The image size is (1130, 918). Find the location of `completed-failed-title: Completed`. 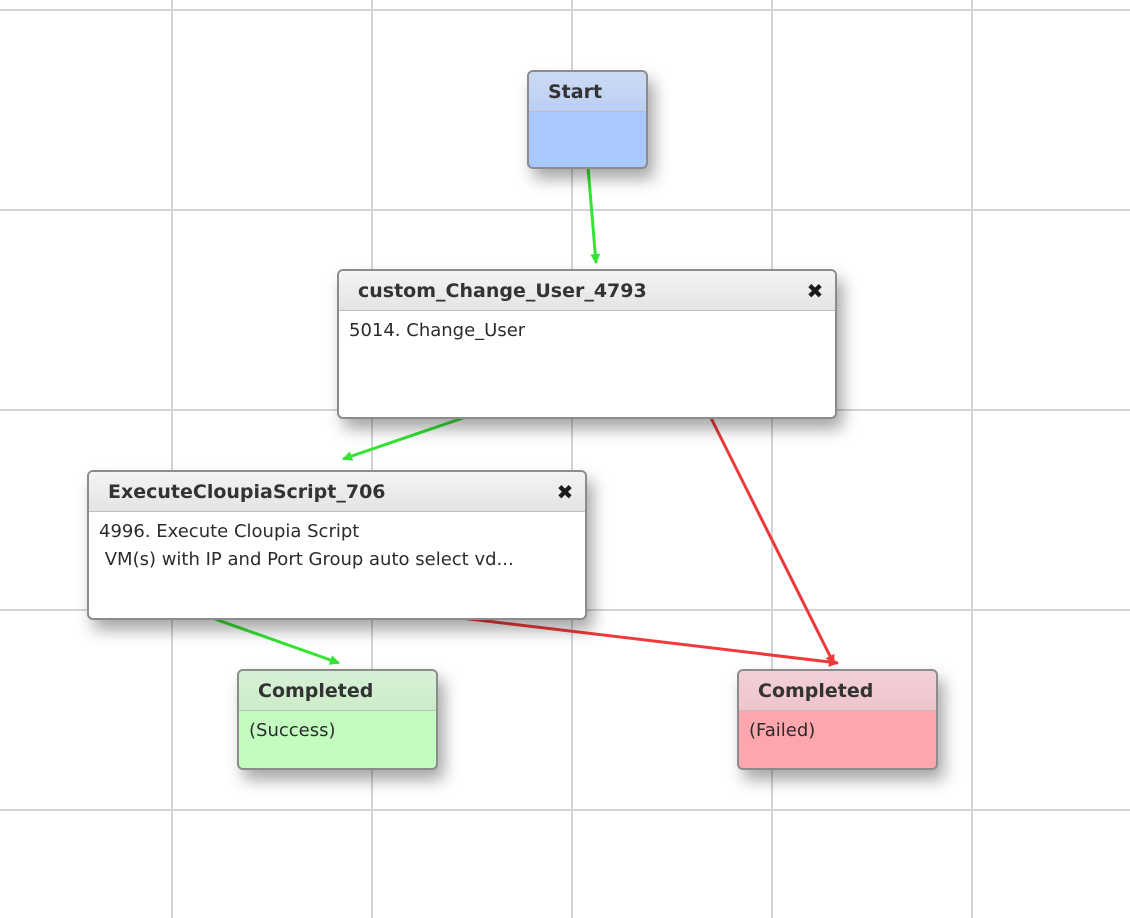

completed-failed-title: Completed is located at coordinates (837, 691).